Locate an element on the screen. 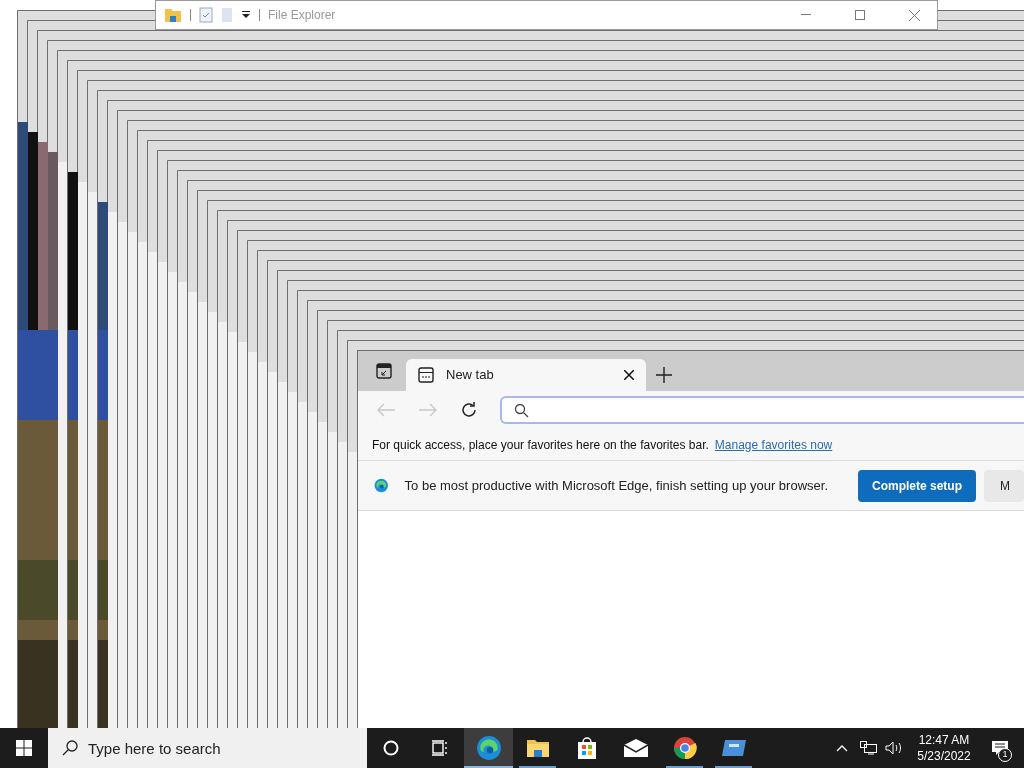 This screenshot has height=768, width=1024. browser-icon is located at coordinates (488, 748).